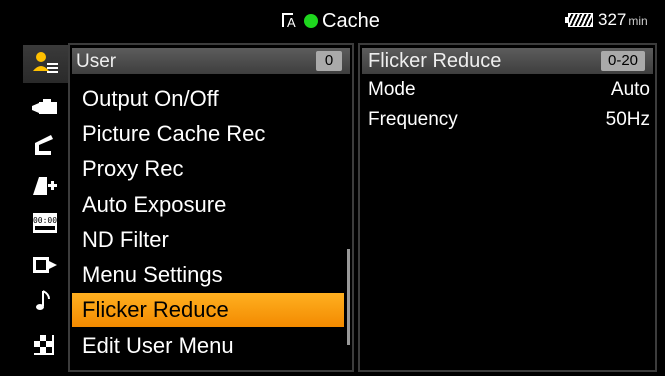 Image resolution: width=665 pixels, height=376 pixels. What do you see at coordinates (413, 119) in the screenshot?
I see `detail-row-name: Frequency` at bounding box center [413, 119].